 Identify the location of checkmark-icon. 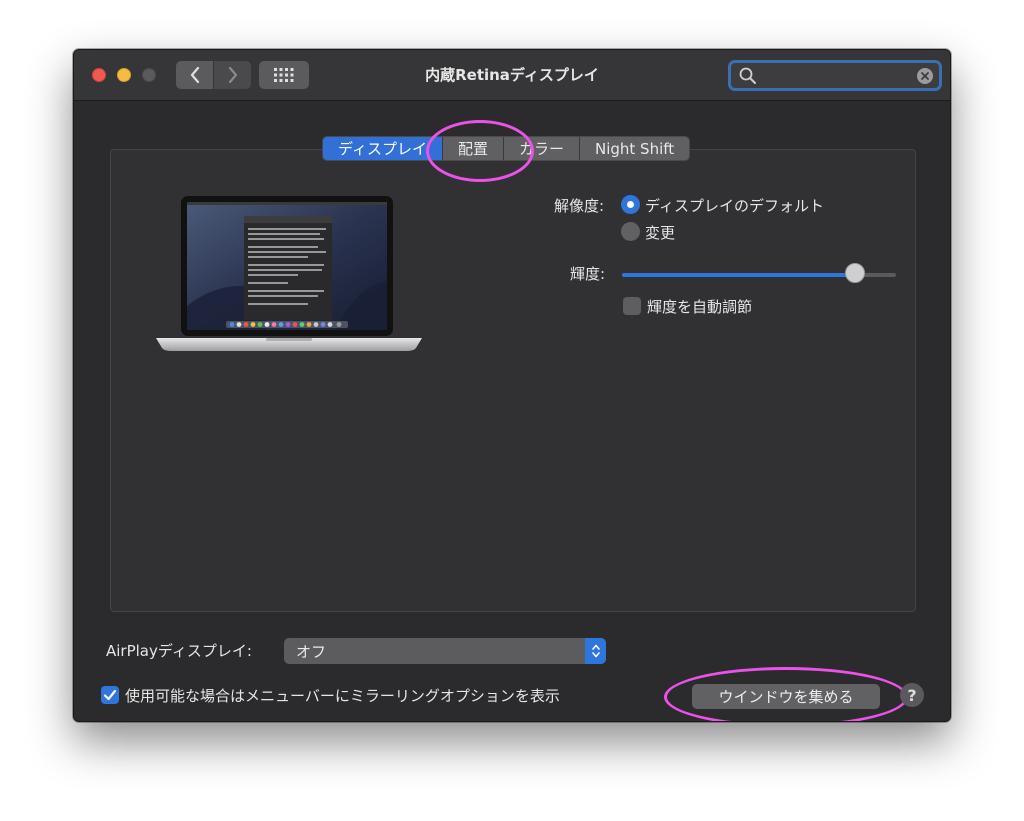
(110, 695).